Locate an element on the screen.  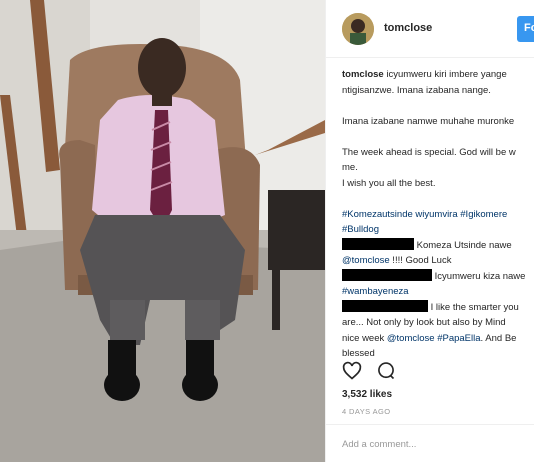
comment-3: I like the smarter you is located at coordinates (438, 307).